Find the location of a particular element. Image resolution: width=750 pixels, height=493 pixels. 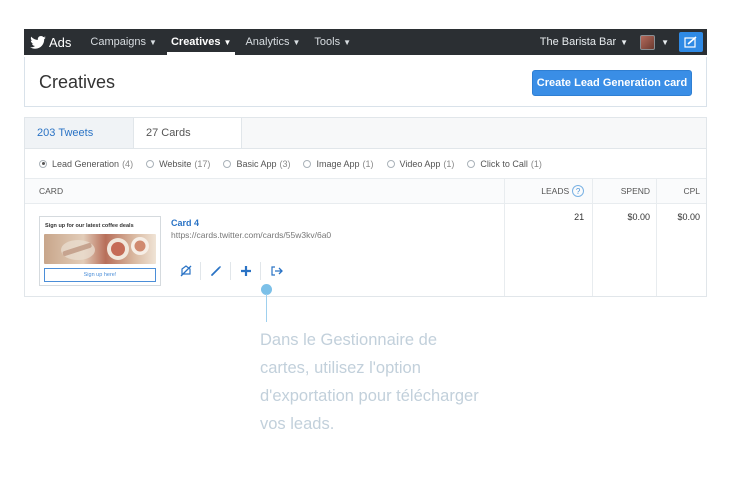

tab-count: 203 is located at coordinates (46, 133).